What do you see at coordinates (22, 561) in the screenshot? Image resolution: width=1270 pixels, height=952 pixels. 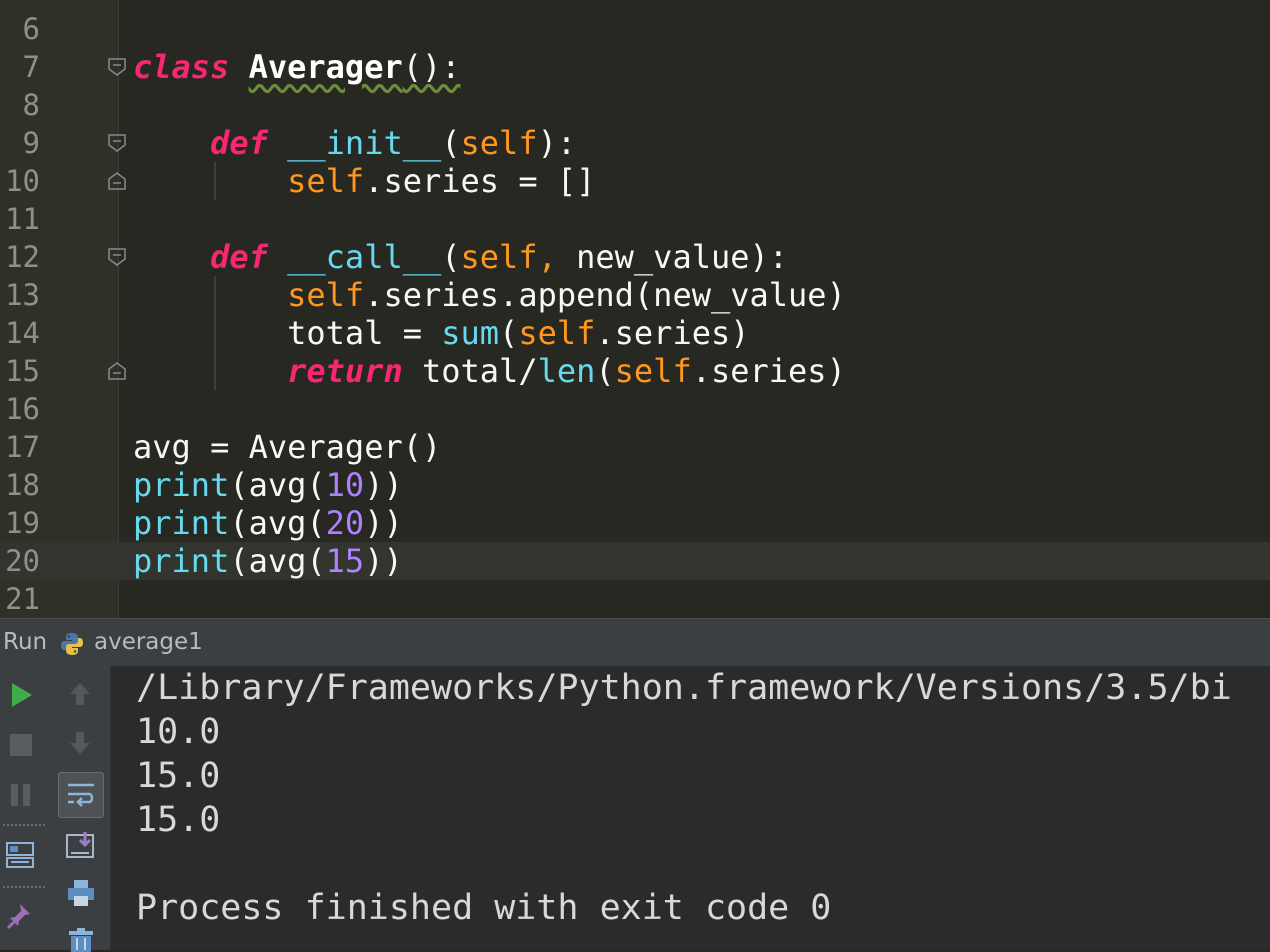 I see `line-number: 20` at bounding box center [22, 561].